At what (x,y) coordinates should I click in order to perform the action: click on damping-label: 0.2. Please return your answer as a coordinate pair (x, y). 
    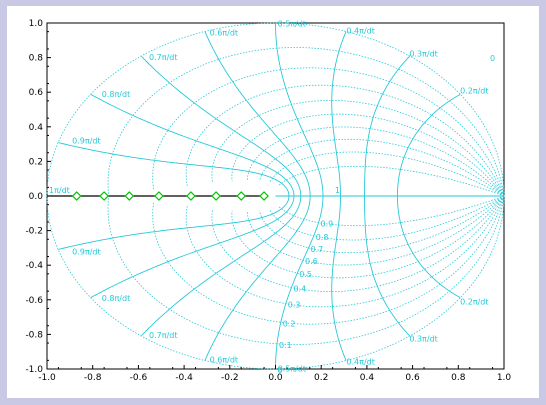
    Looking at the image, I should click on (289, 323).